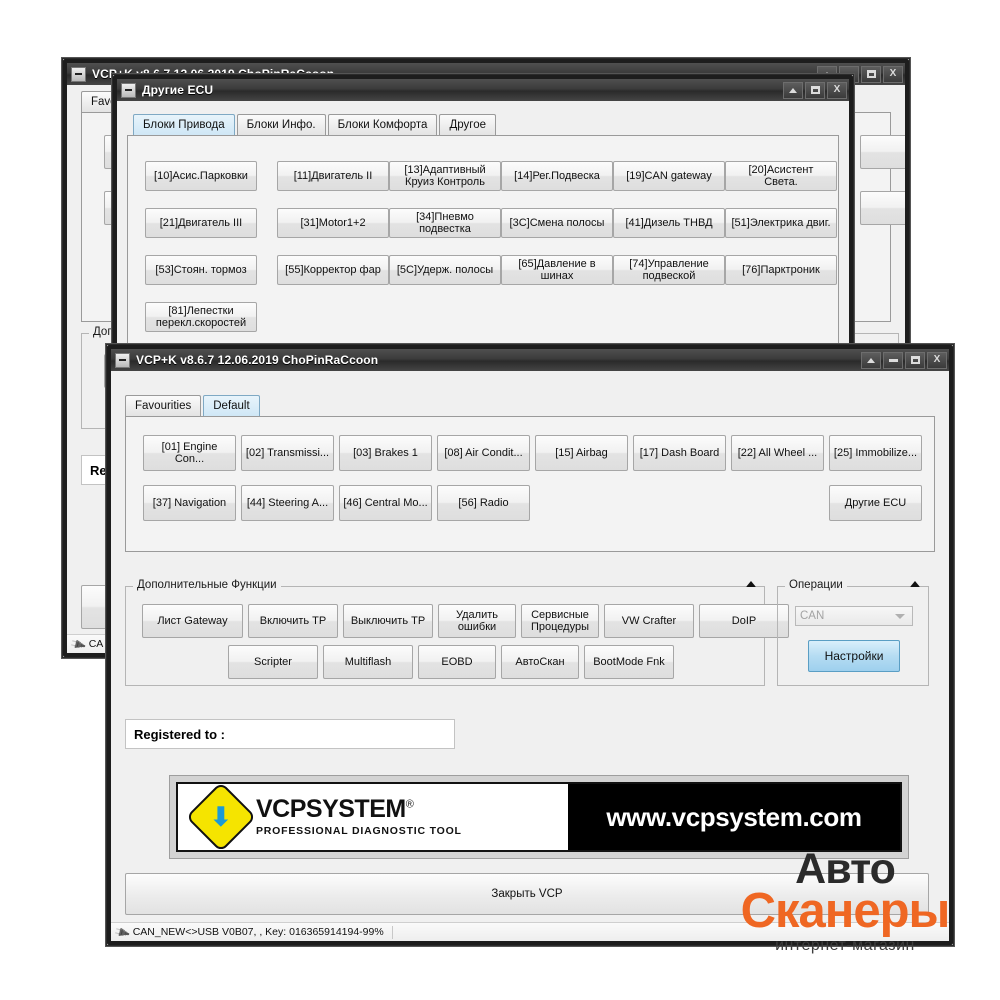 The width and height of the screenshot is (1000, 1000). What do you see at coordinates (457, 662) in the screenshot?
I see `function-button-eobd: EOBD` at bounding box center [457, 662].